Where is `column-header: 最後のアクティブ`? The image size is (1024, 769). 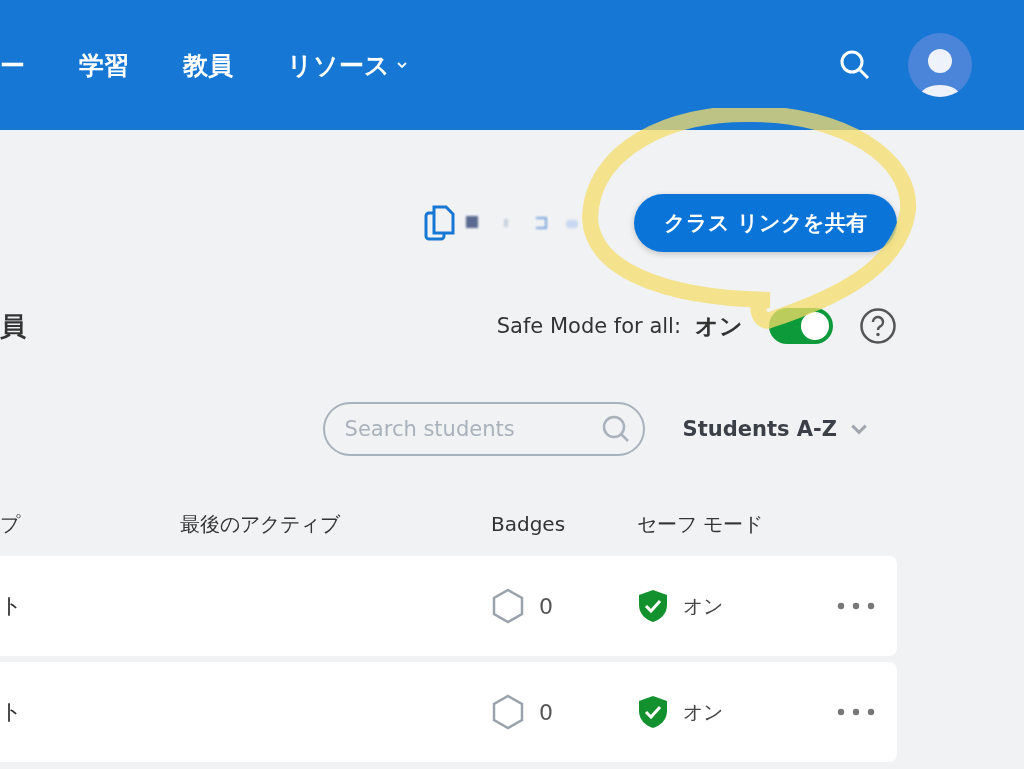
column-header: 最後のアクティブ is located at coordinates (260, 524).